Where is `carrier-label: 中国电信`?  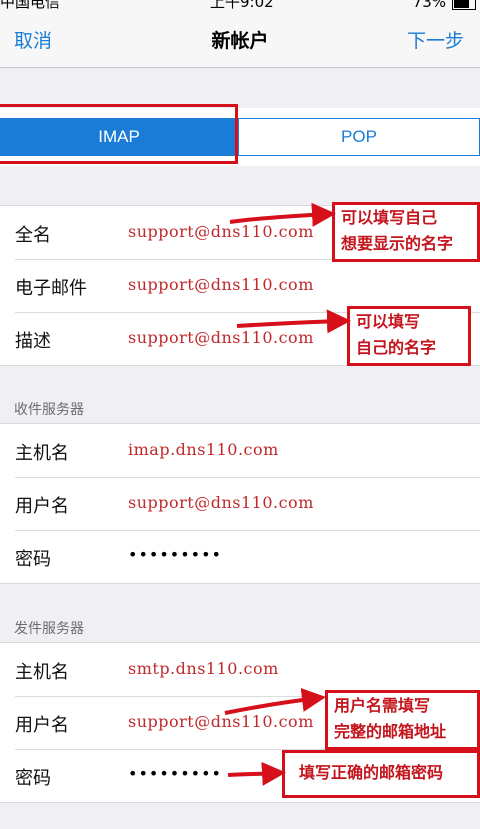
carrier-label: 中国电信 is located at coordinates (30, 5).